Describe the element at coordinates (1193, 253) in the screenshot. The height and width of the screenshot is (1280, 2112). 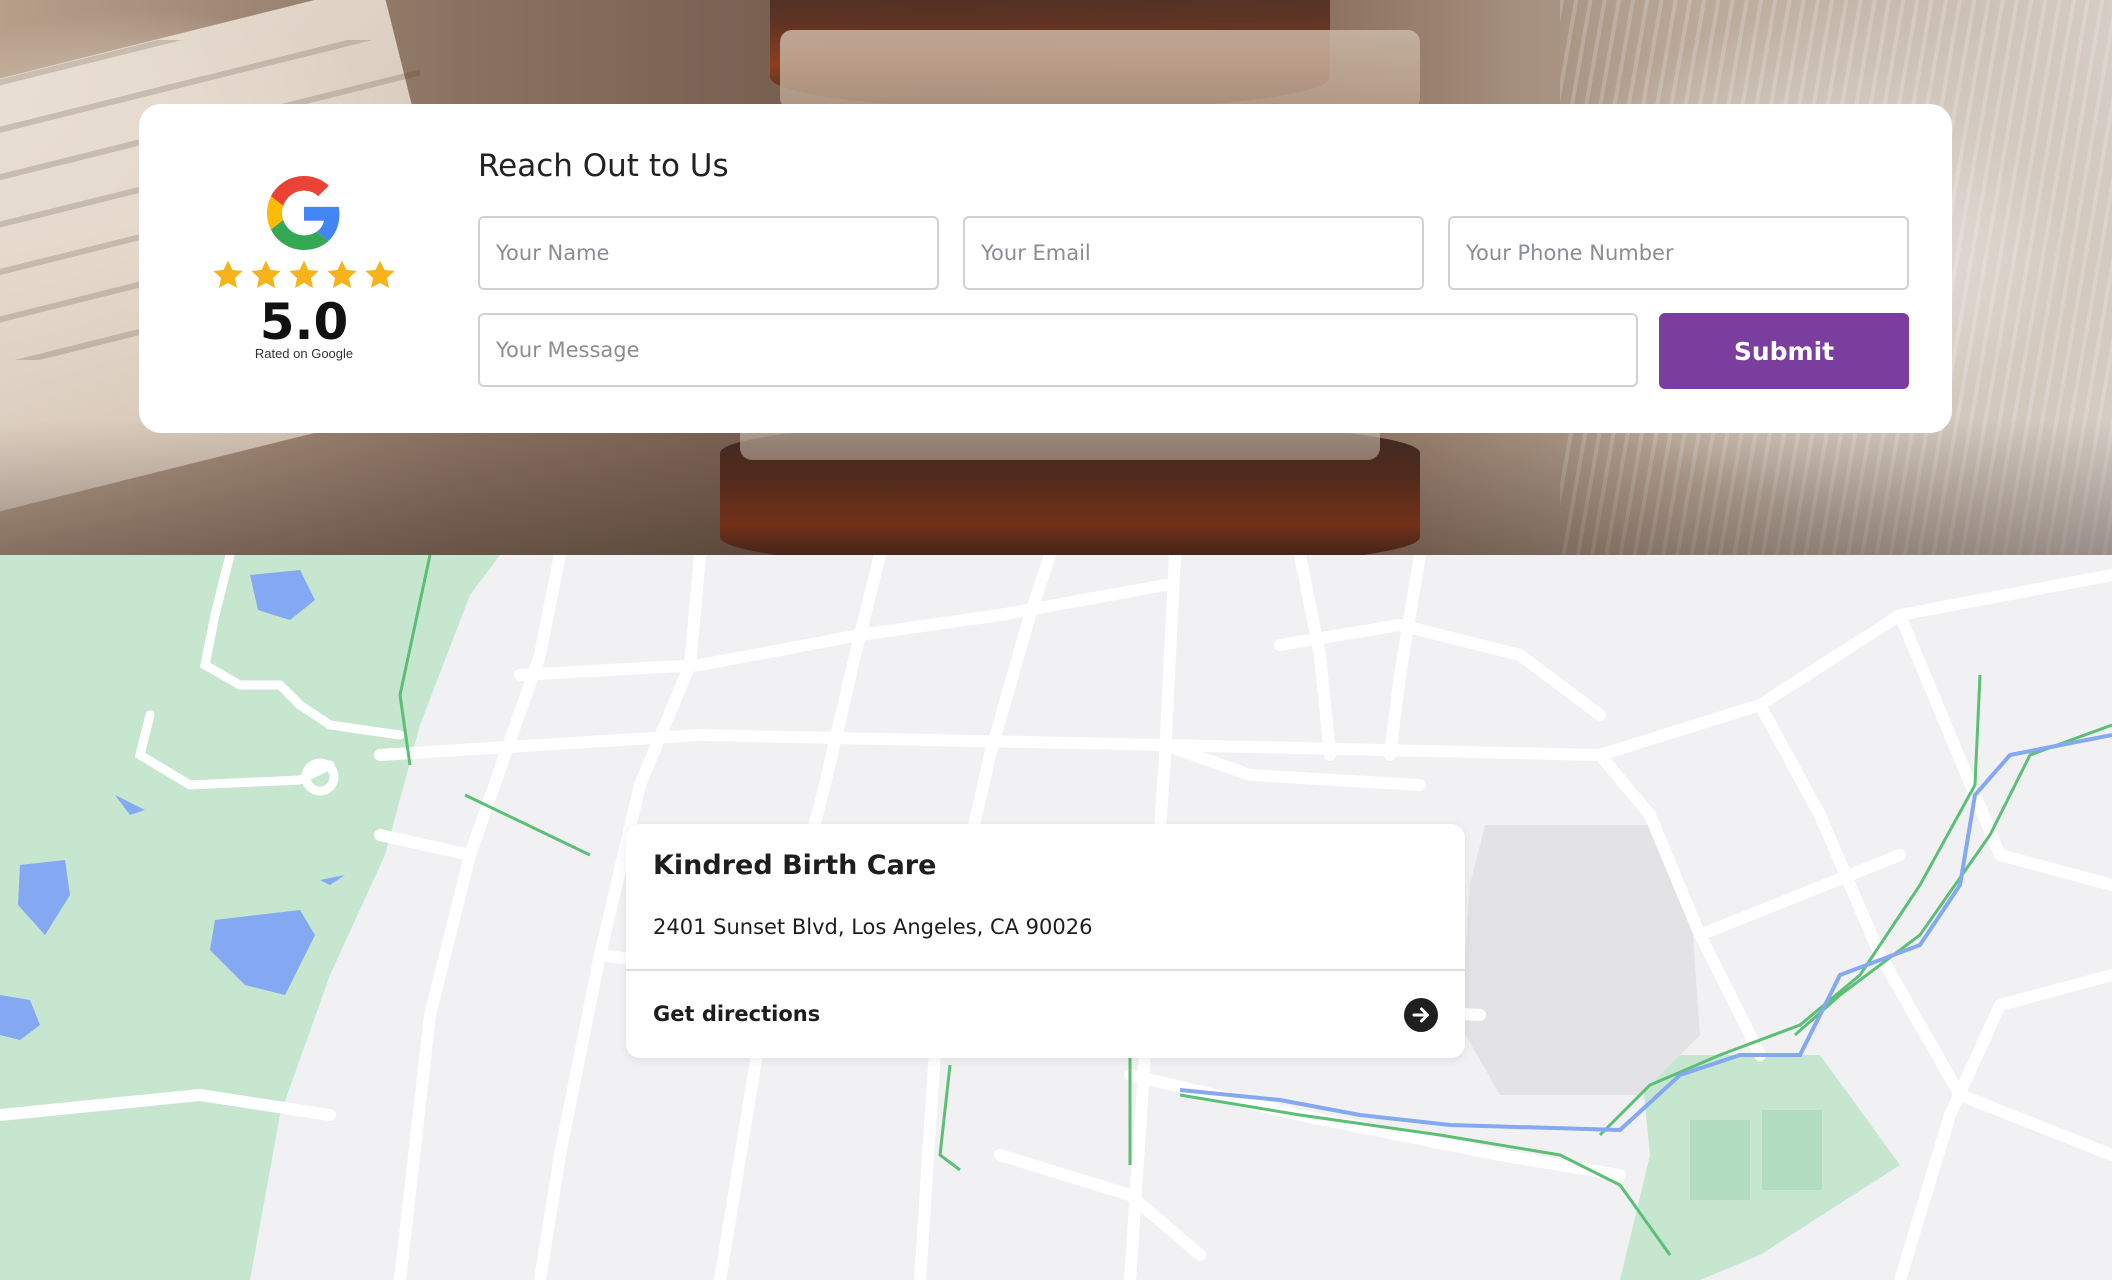
I see `email-field` at that location.